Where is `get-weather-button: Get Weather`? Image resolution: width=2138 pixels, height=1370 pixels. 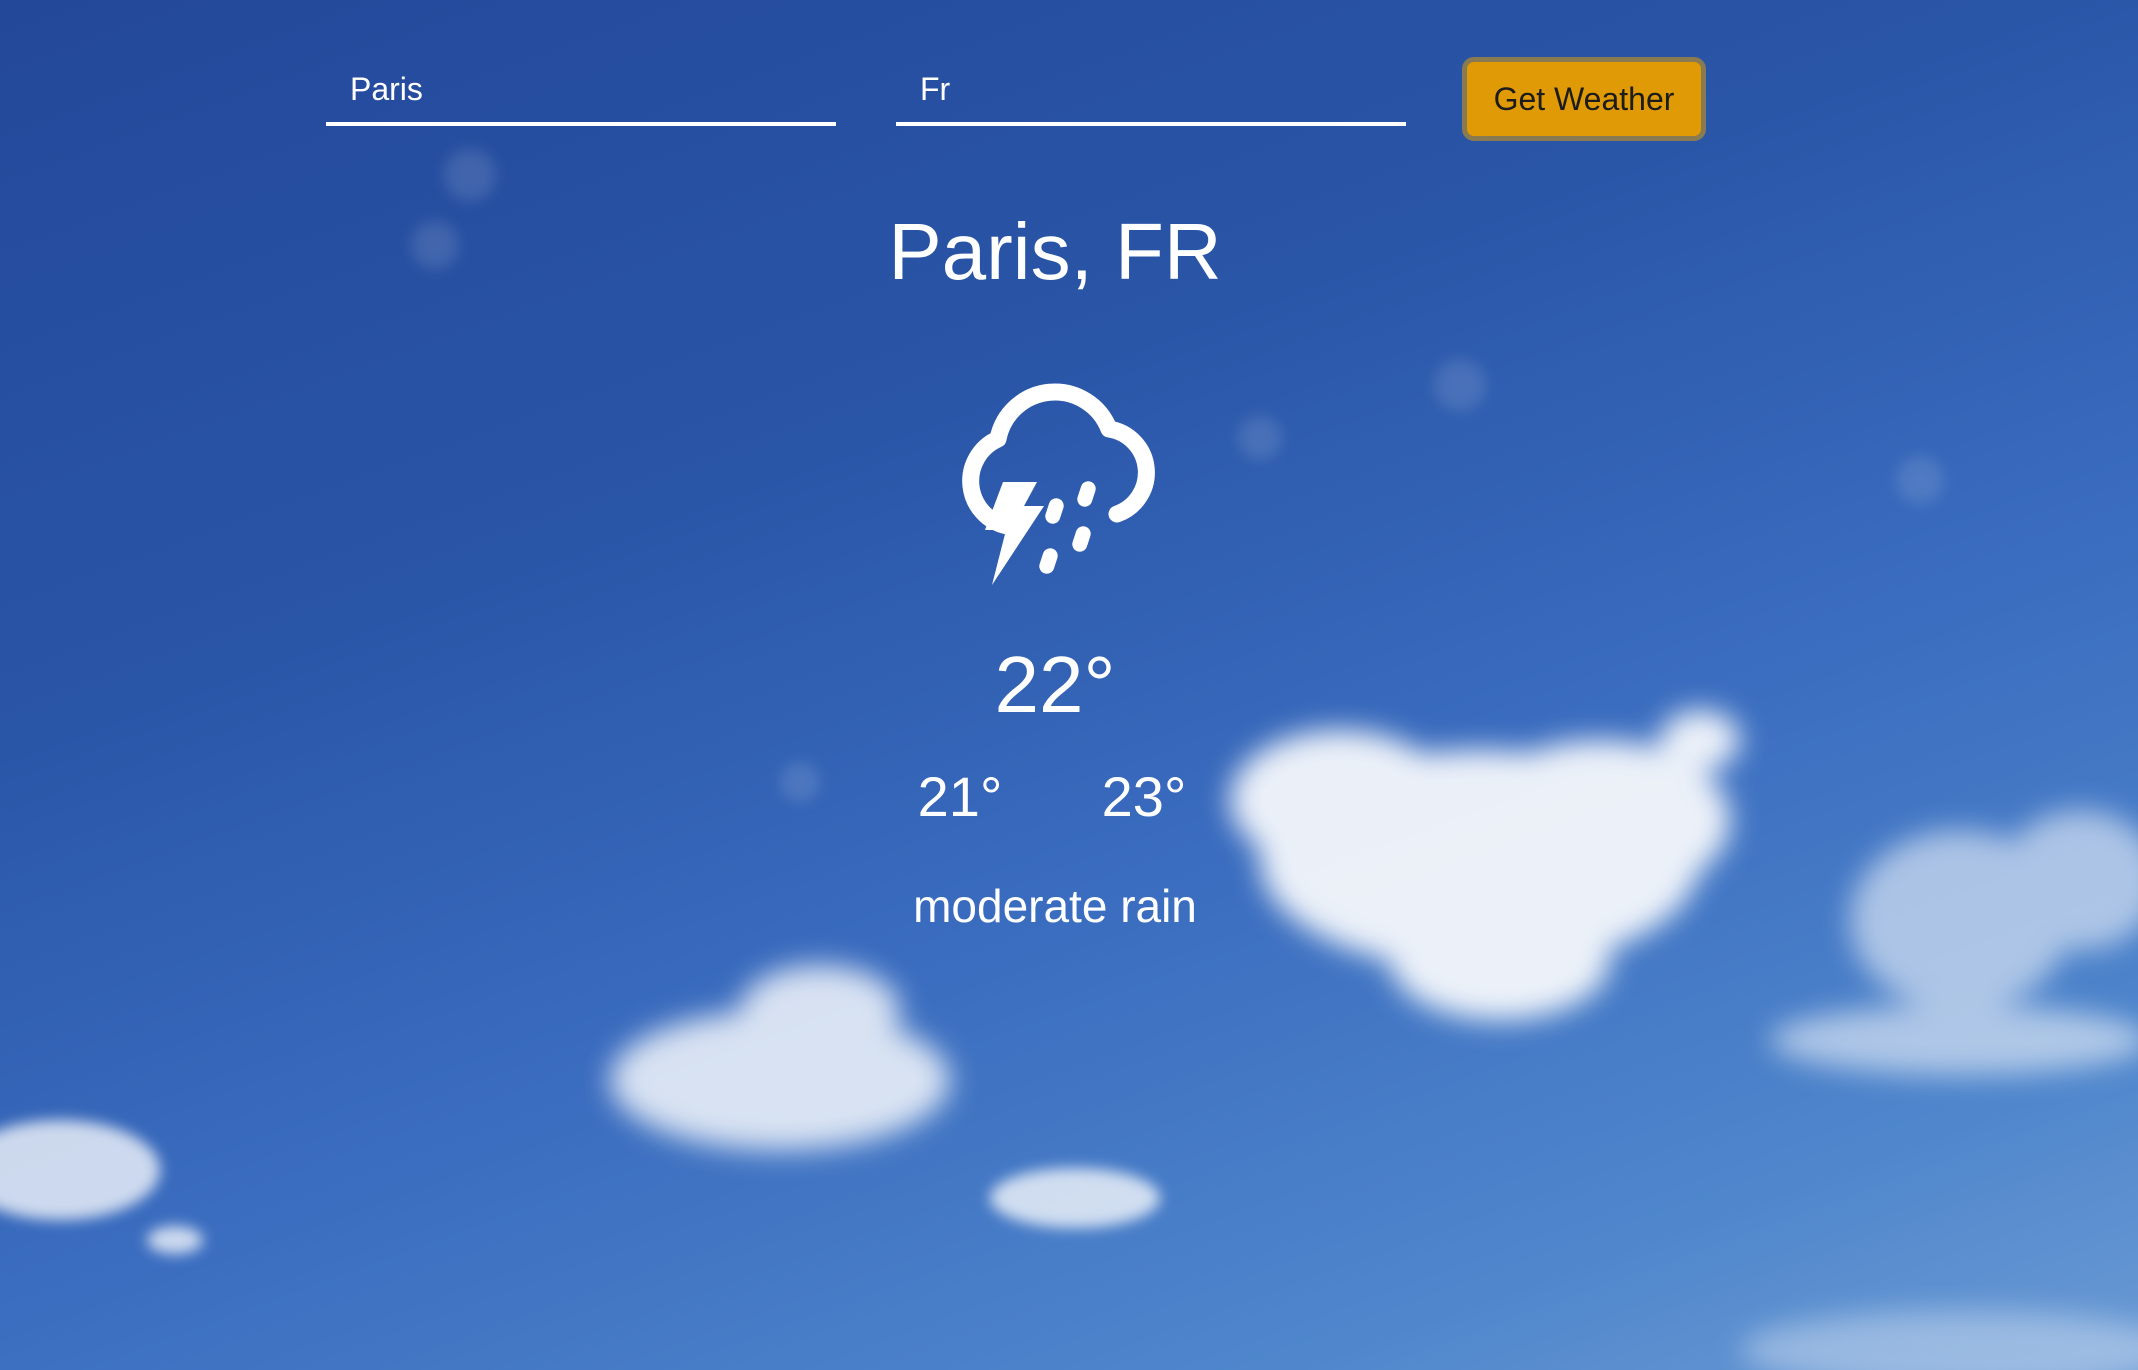
get-weather-button: Get Weather is located at coordinates (1584, 99).